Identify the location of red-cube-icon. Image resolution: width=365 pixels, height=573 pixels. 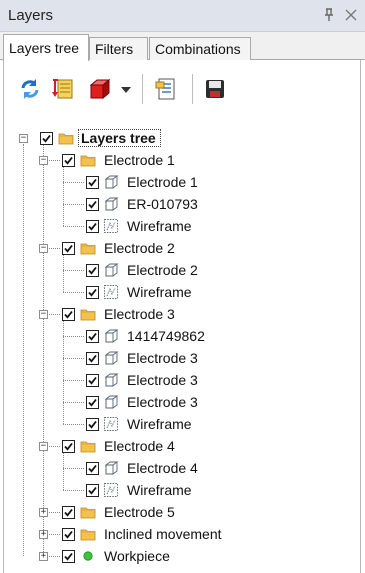
(100, 89).